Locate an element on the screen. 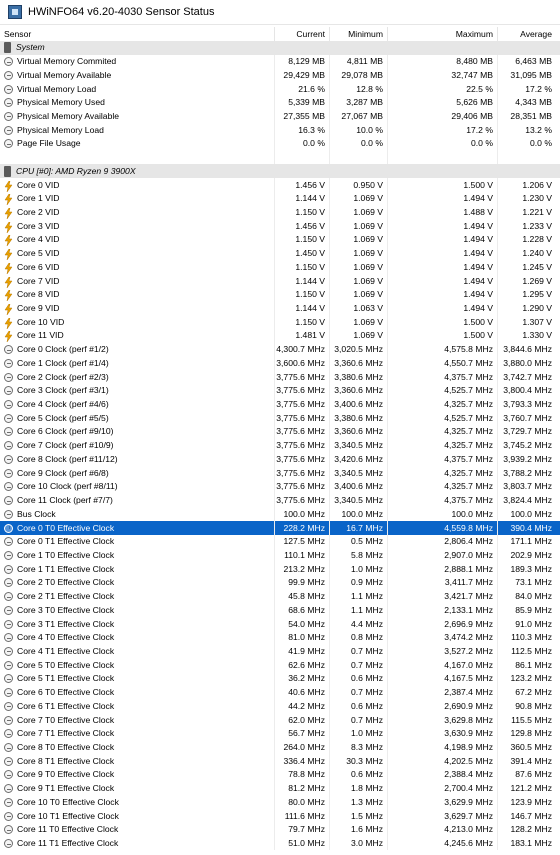 Image resolution: width=560 pixels, height=855 pixels. column-header-sensor: Sensor is located at coordinates (137, 34).